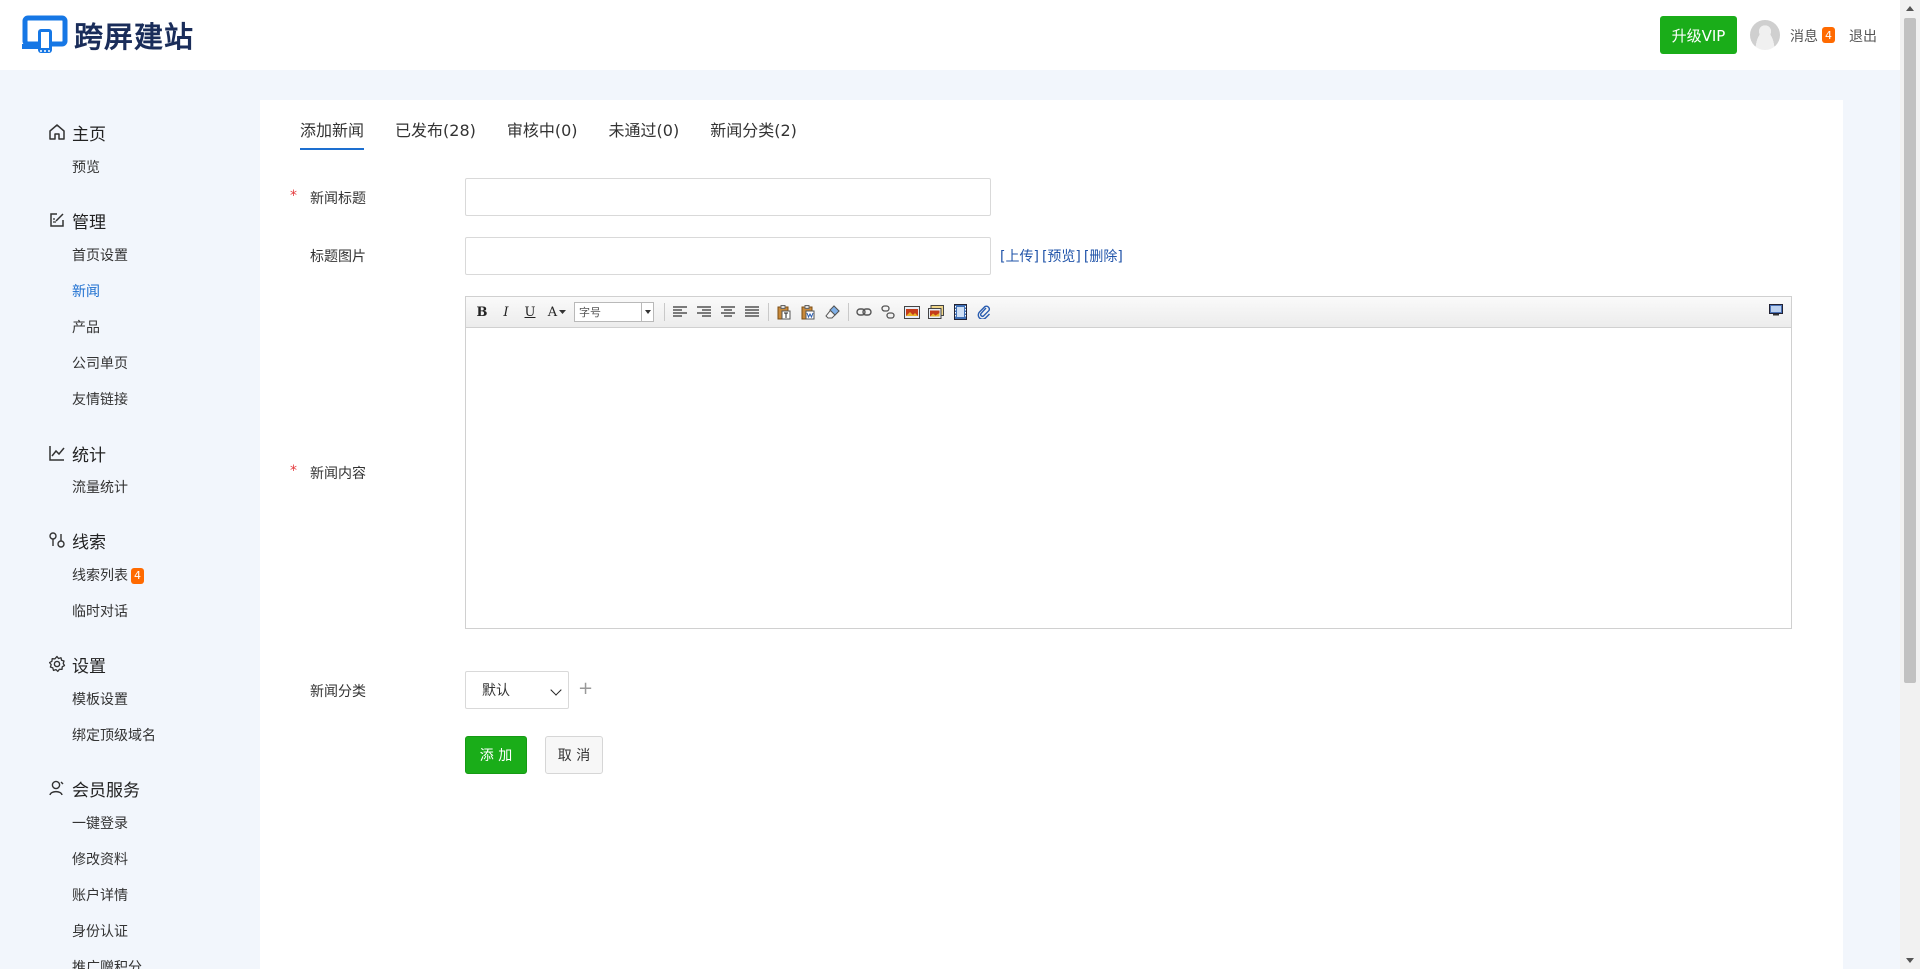 This screenshot has width=1920, height=969. Describe the element at coordinates (100, 700) in the screenshot. I see `sidebar-item-template-settings: 模板设置` at that location.